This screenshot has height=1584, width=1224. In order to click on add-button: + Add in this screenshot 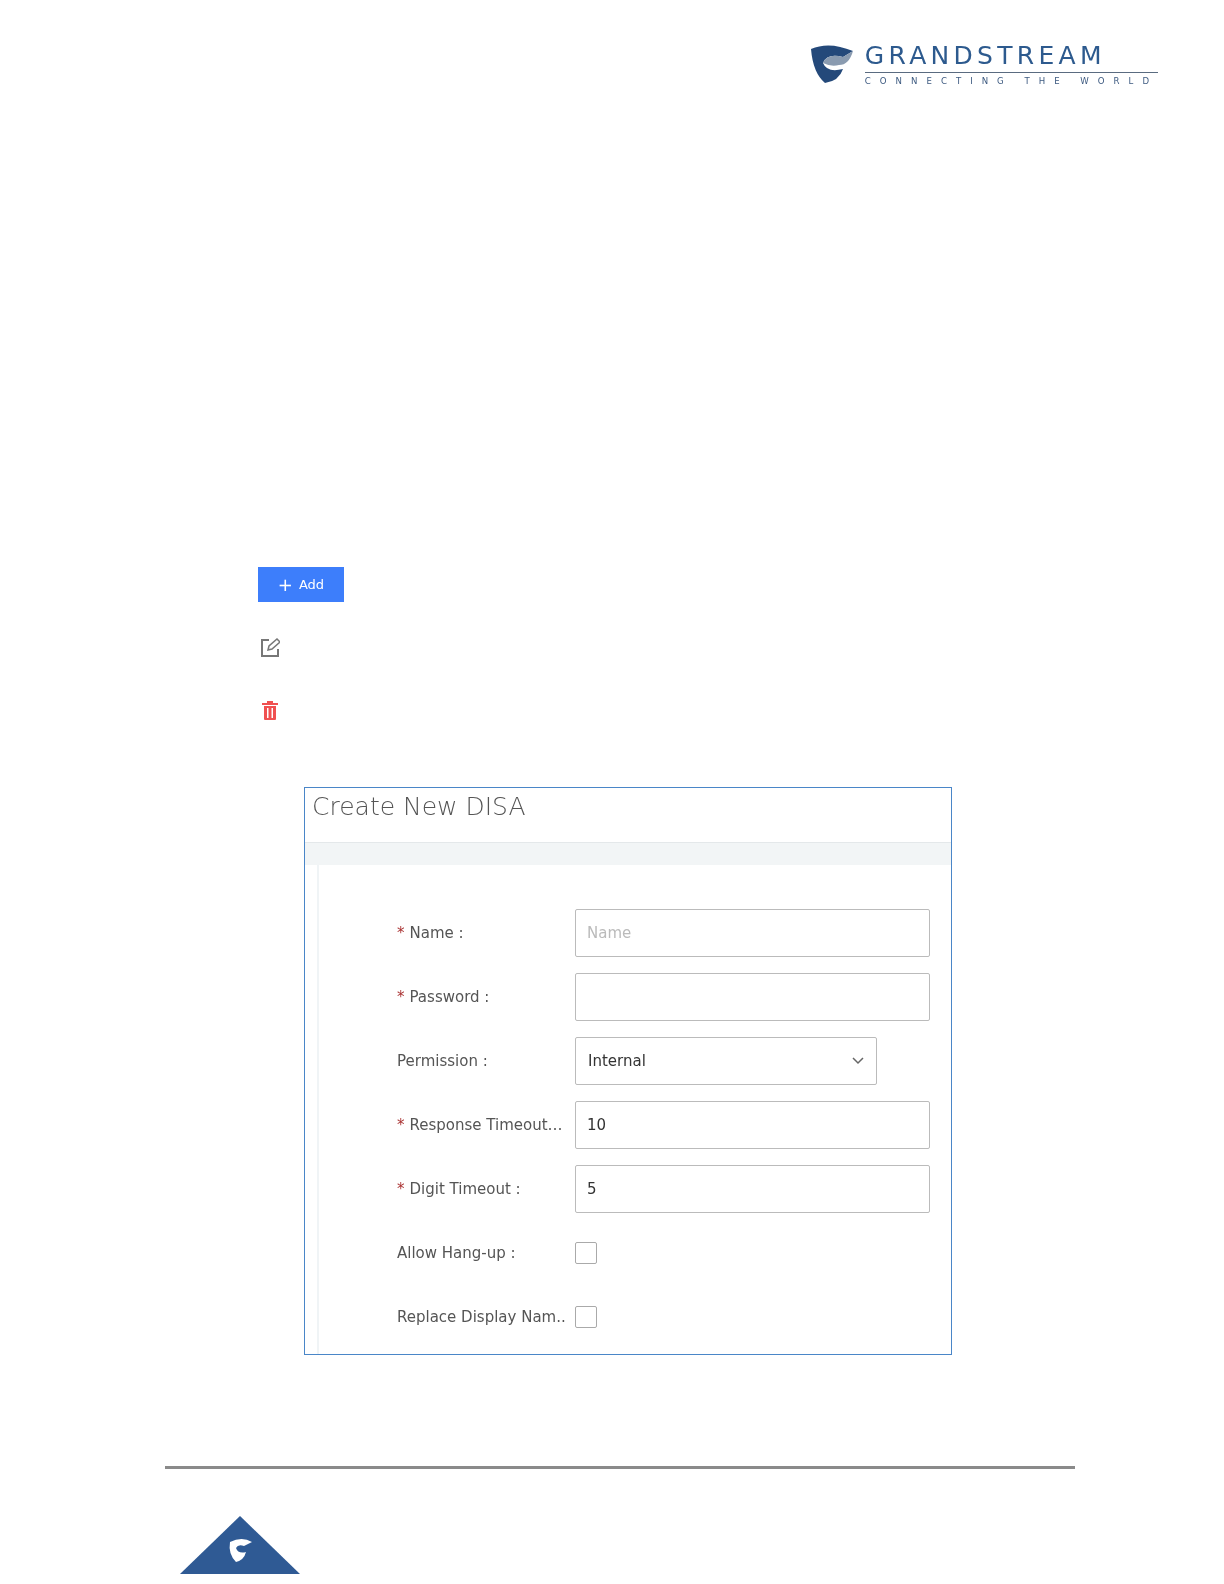, I will do `click(301, 584)`.